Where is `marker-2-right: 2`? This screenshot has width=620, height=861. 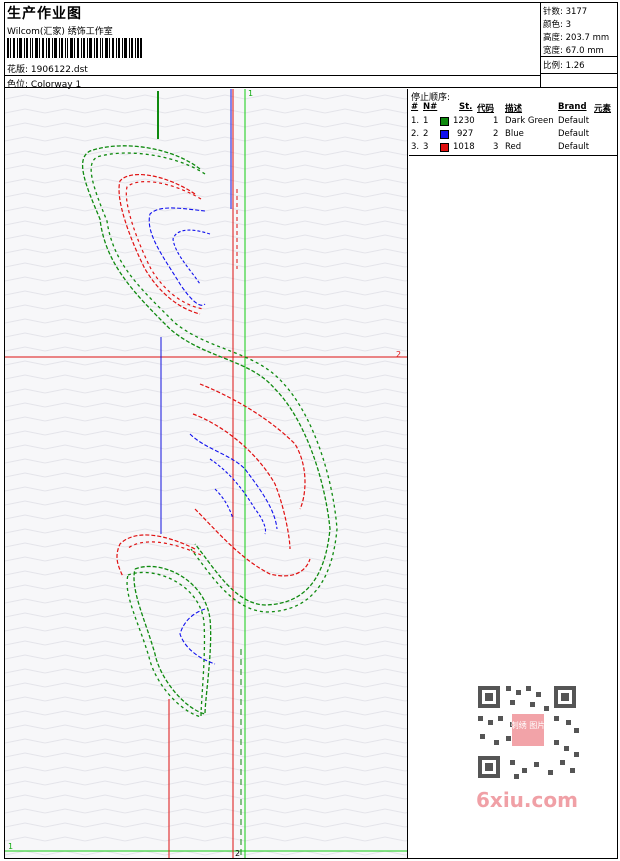 marker-2-right: 2 is located at coordinates (398, 354).